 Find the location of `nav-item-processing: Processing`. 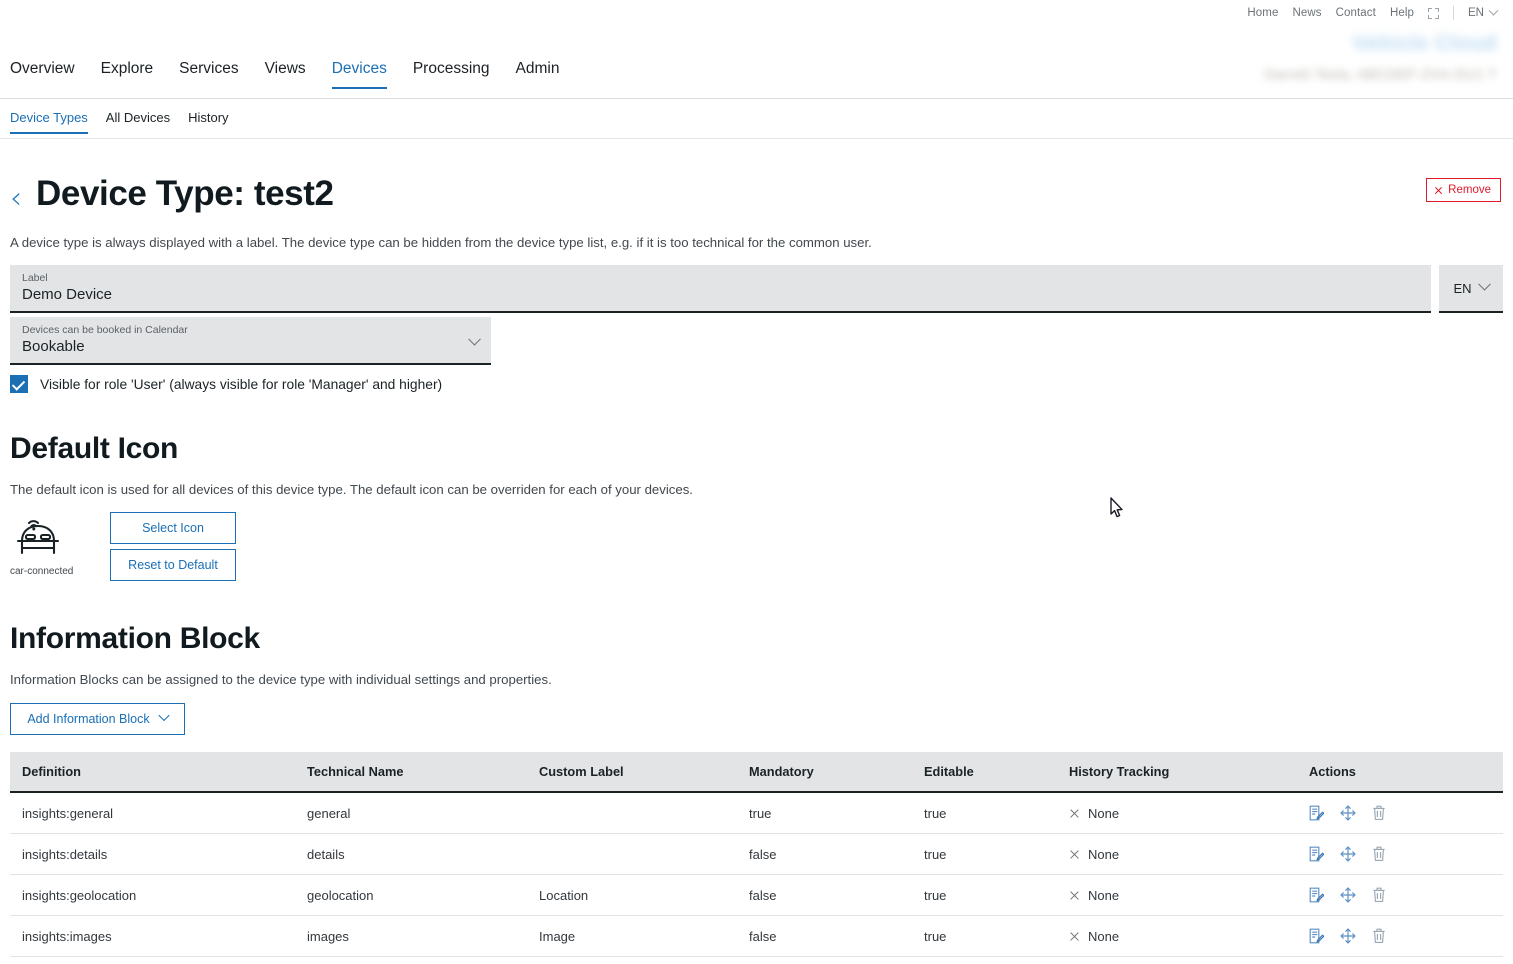

nav-item-processing: Processing is located at coordinates (451, 74).